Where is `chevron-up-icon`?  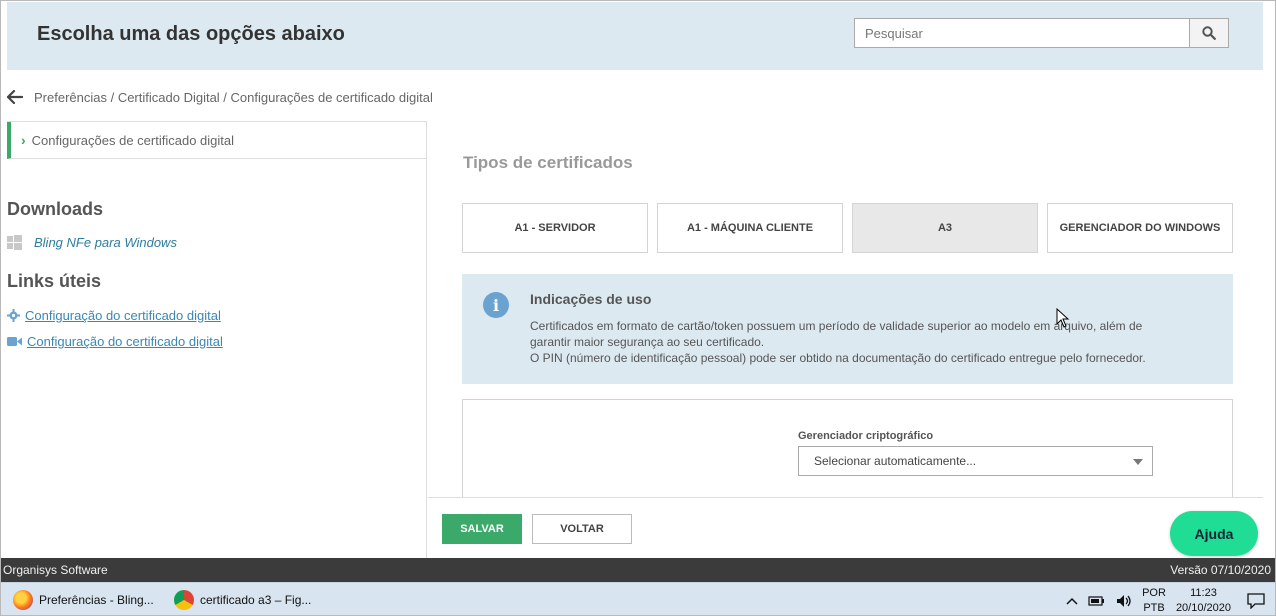 chevron-up-icon is located at coordinates (1072, 601).